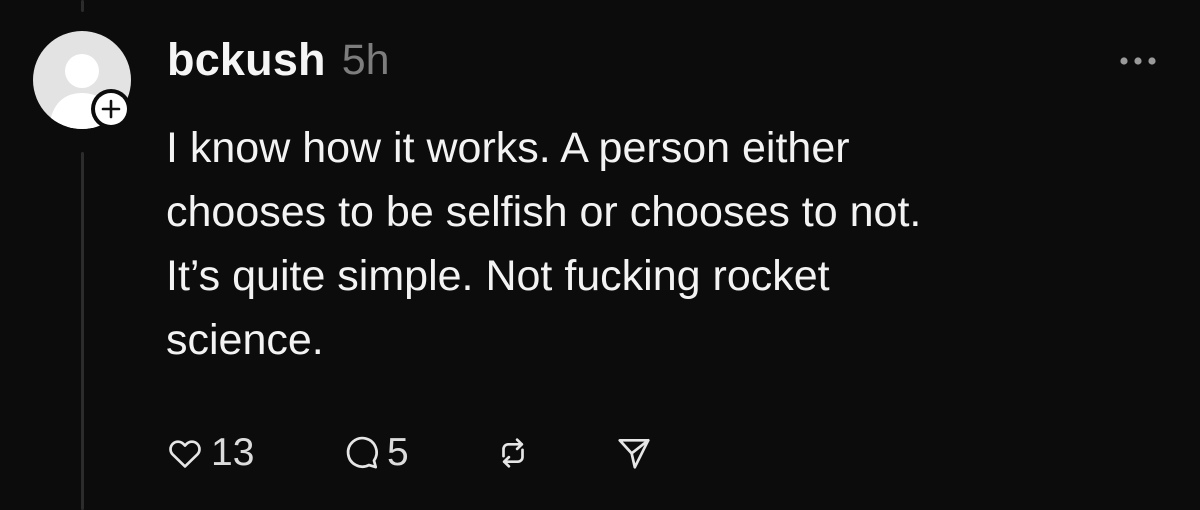 This screenshot has height=510, width=1200. What do you see at coordinates (498, 276) in the screenshot?
I see `post-text-line: It’s quite simple. Not fucking rocket` at bounding box center [498, 276].